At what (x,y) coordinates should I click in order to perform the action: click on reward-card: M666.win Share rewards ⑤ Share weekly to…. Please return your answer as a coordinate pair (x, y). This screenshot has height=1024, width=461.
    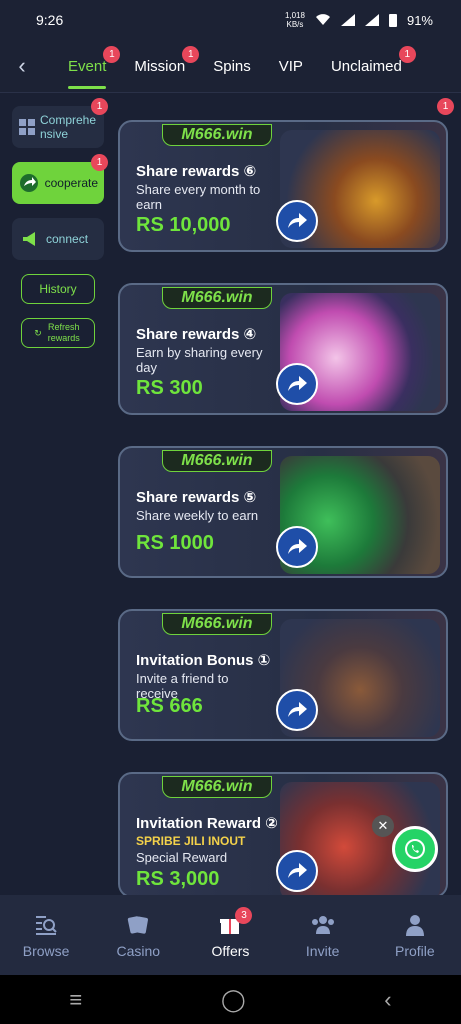
    Looking at the image, I should click on (283, 512).